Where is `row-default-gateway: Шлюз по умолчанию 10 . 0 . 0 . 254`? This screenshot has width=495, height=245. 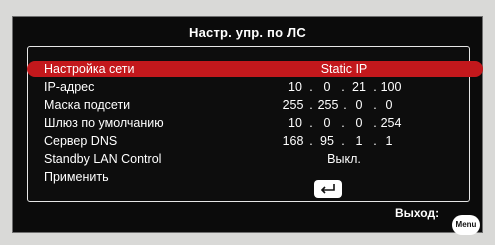 row-default-gateway: Шлюз по умолчанию 10 . 0 . 0 . 254 is located at coordinates (254, 123).